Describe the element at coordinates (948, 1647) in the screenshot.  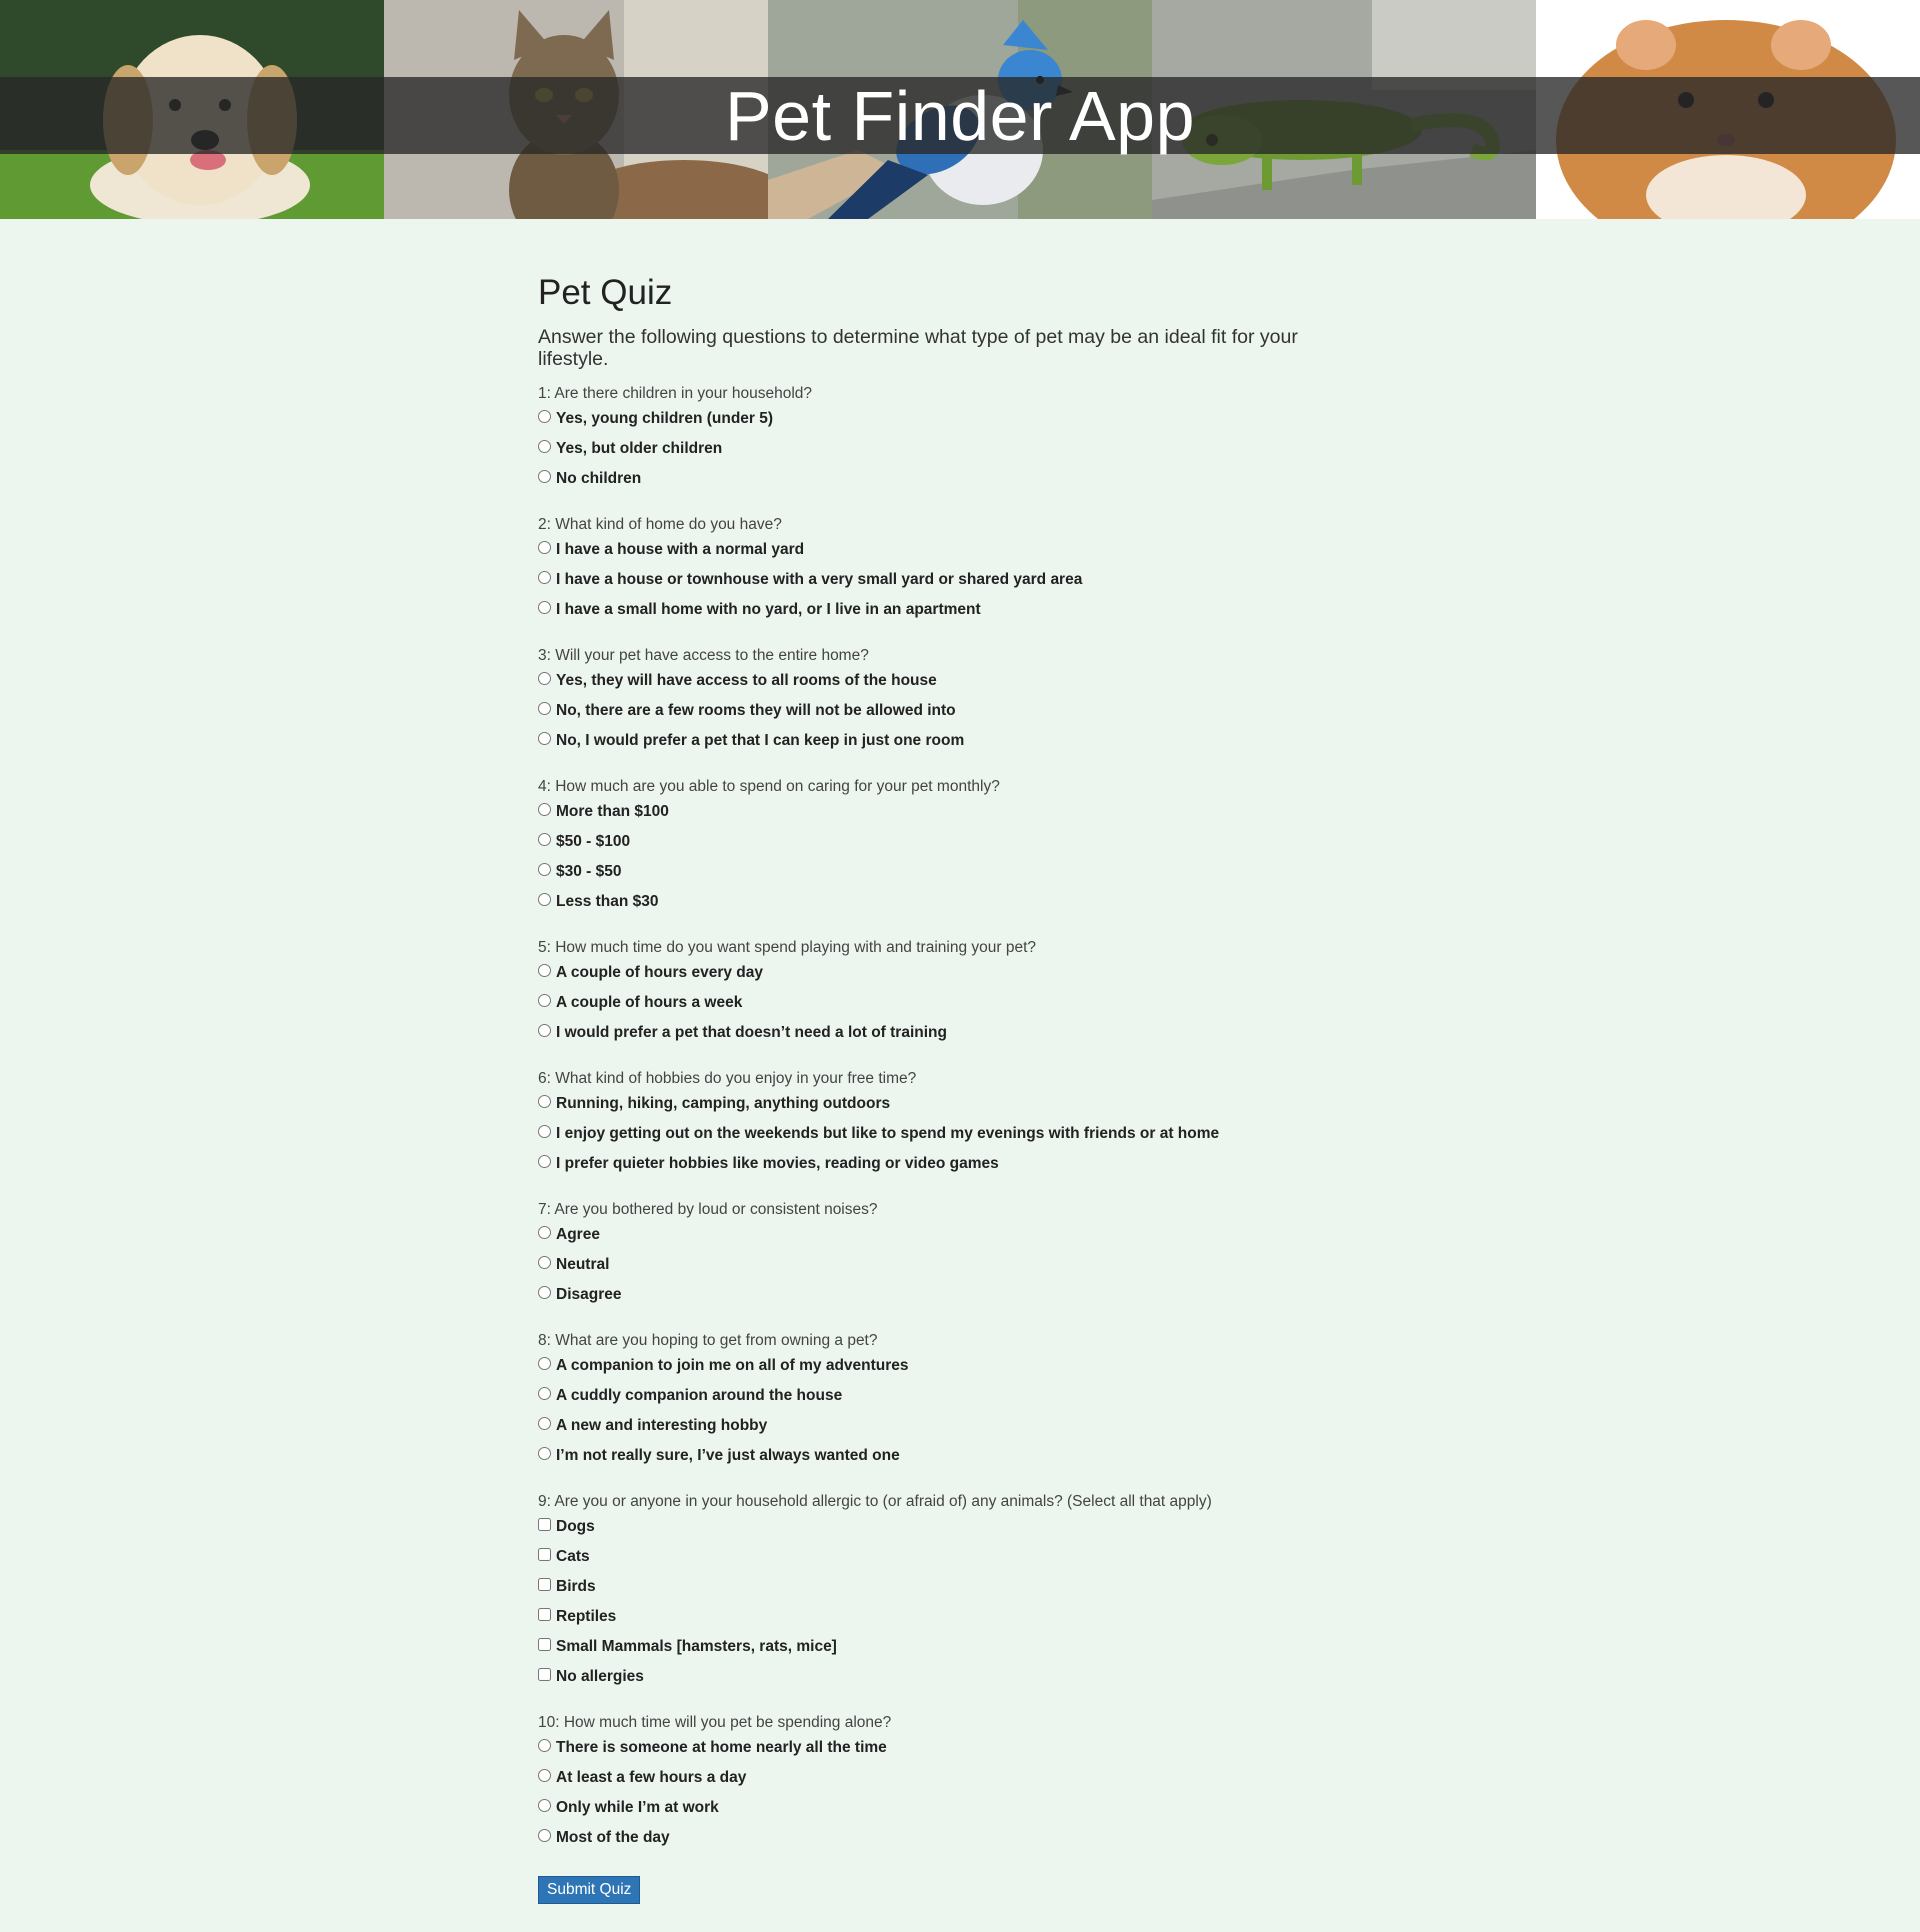
I see `checkbox-option: Small Mammals [hamsters, rats, mice]` at that location.